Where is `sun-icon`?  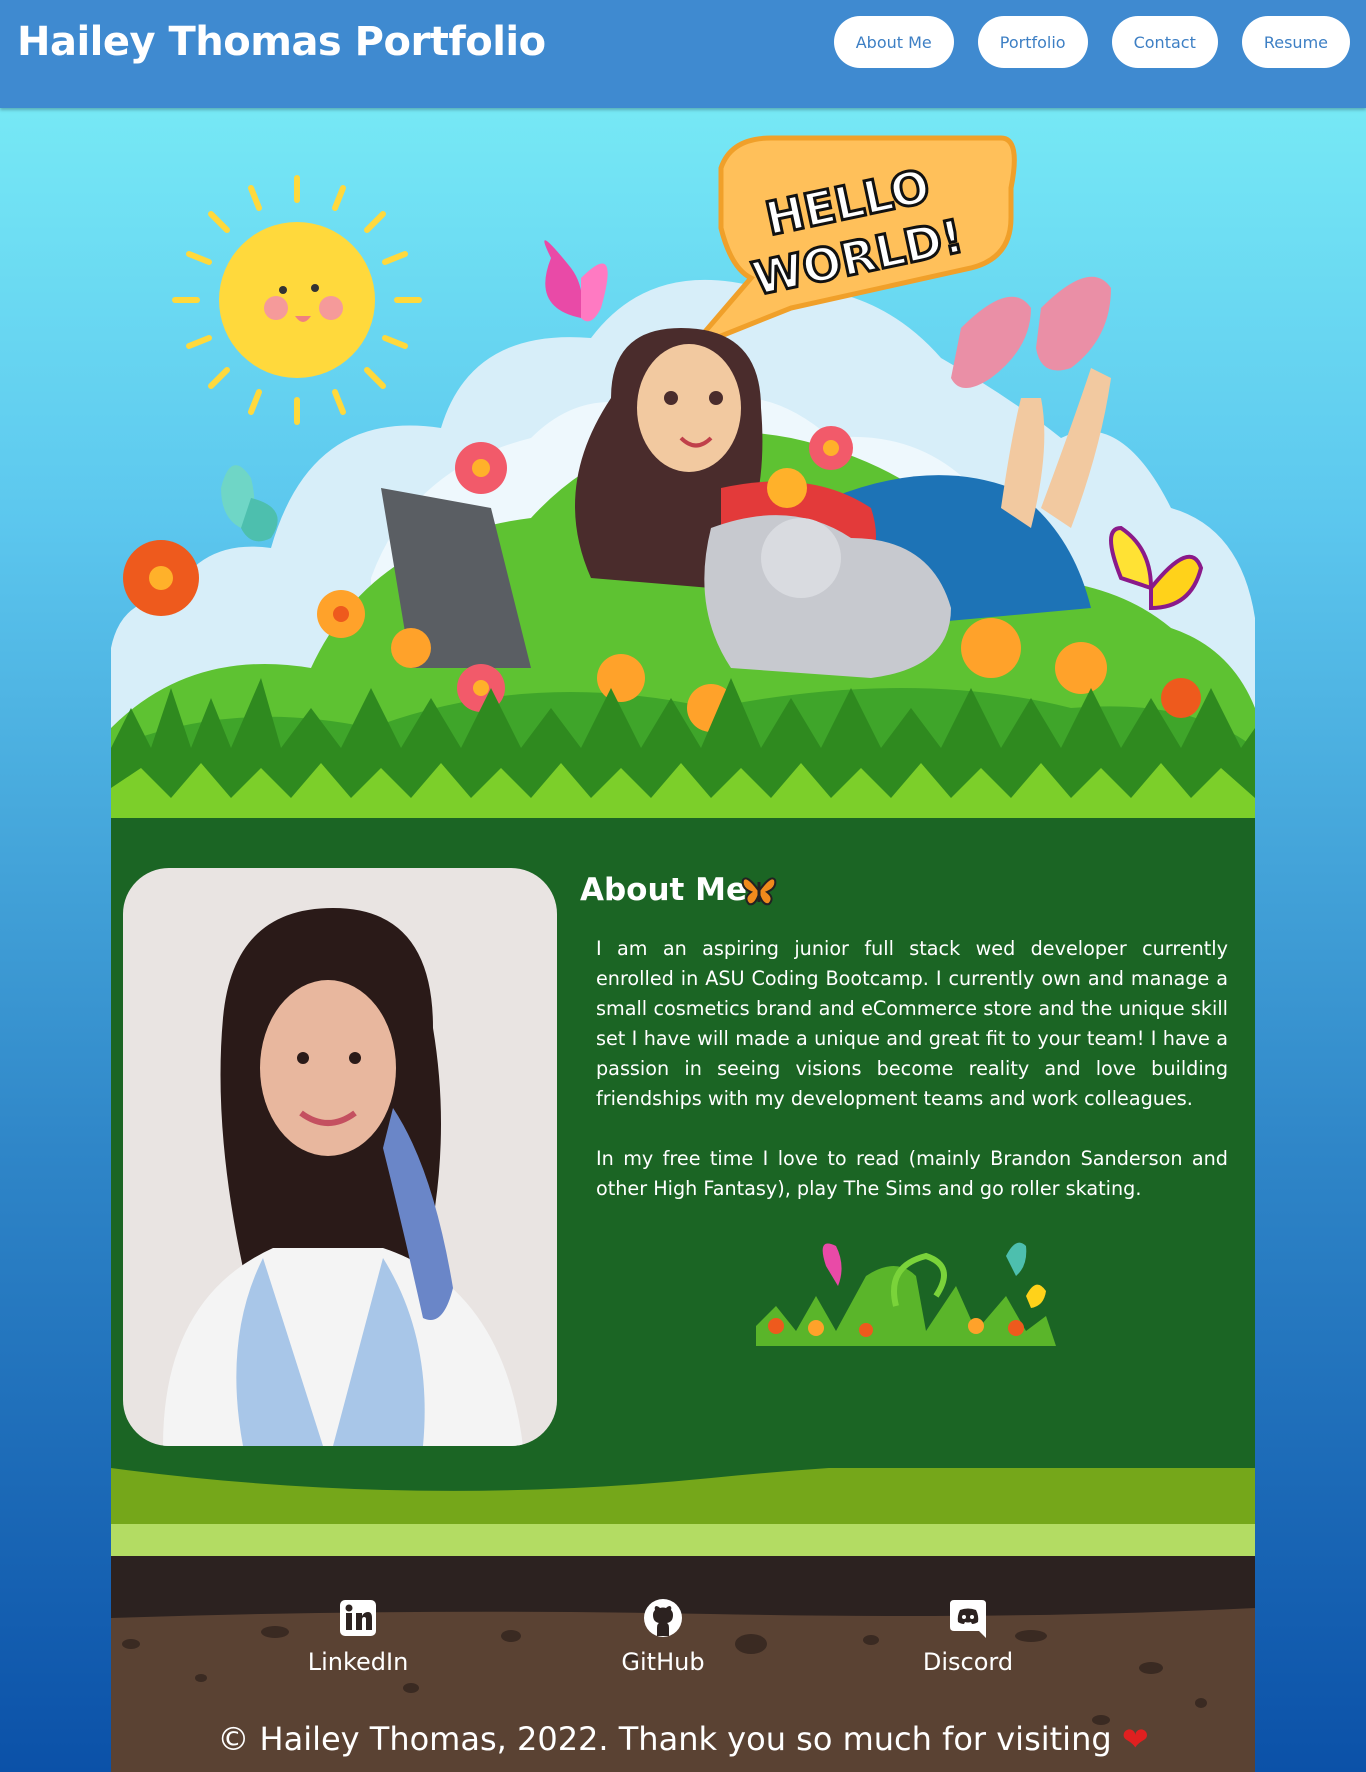 sun-icon is located at coordinates (297, 300).